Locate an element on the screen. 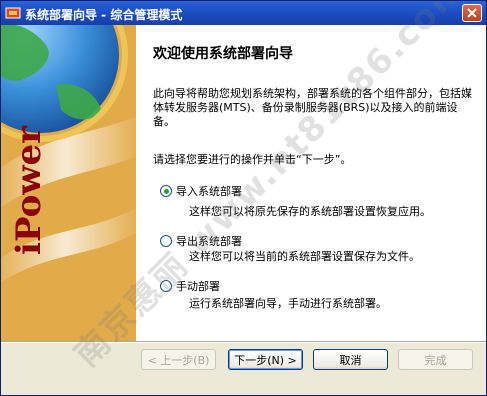 This screenshot has width=487, height=396. option-label: 导出系统部署 is located at coordinates (209, 241).